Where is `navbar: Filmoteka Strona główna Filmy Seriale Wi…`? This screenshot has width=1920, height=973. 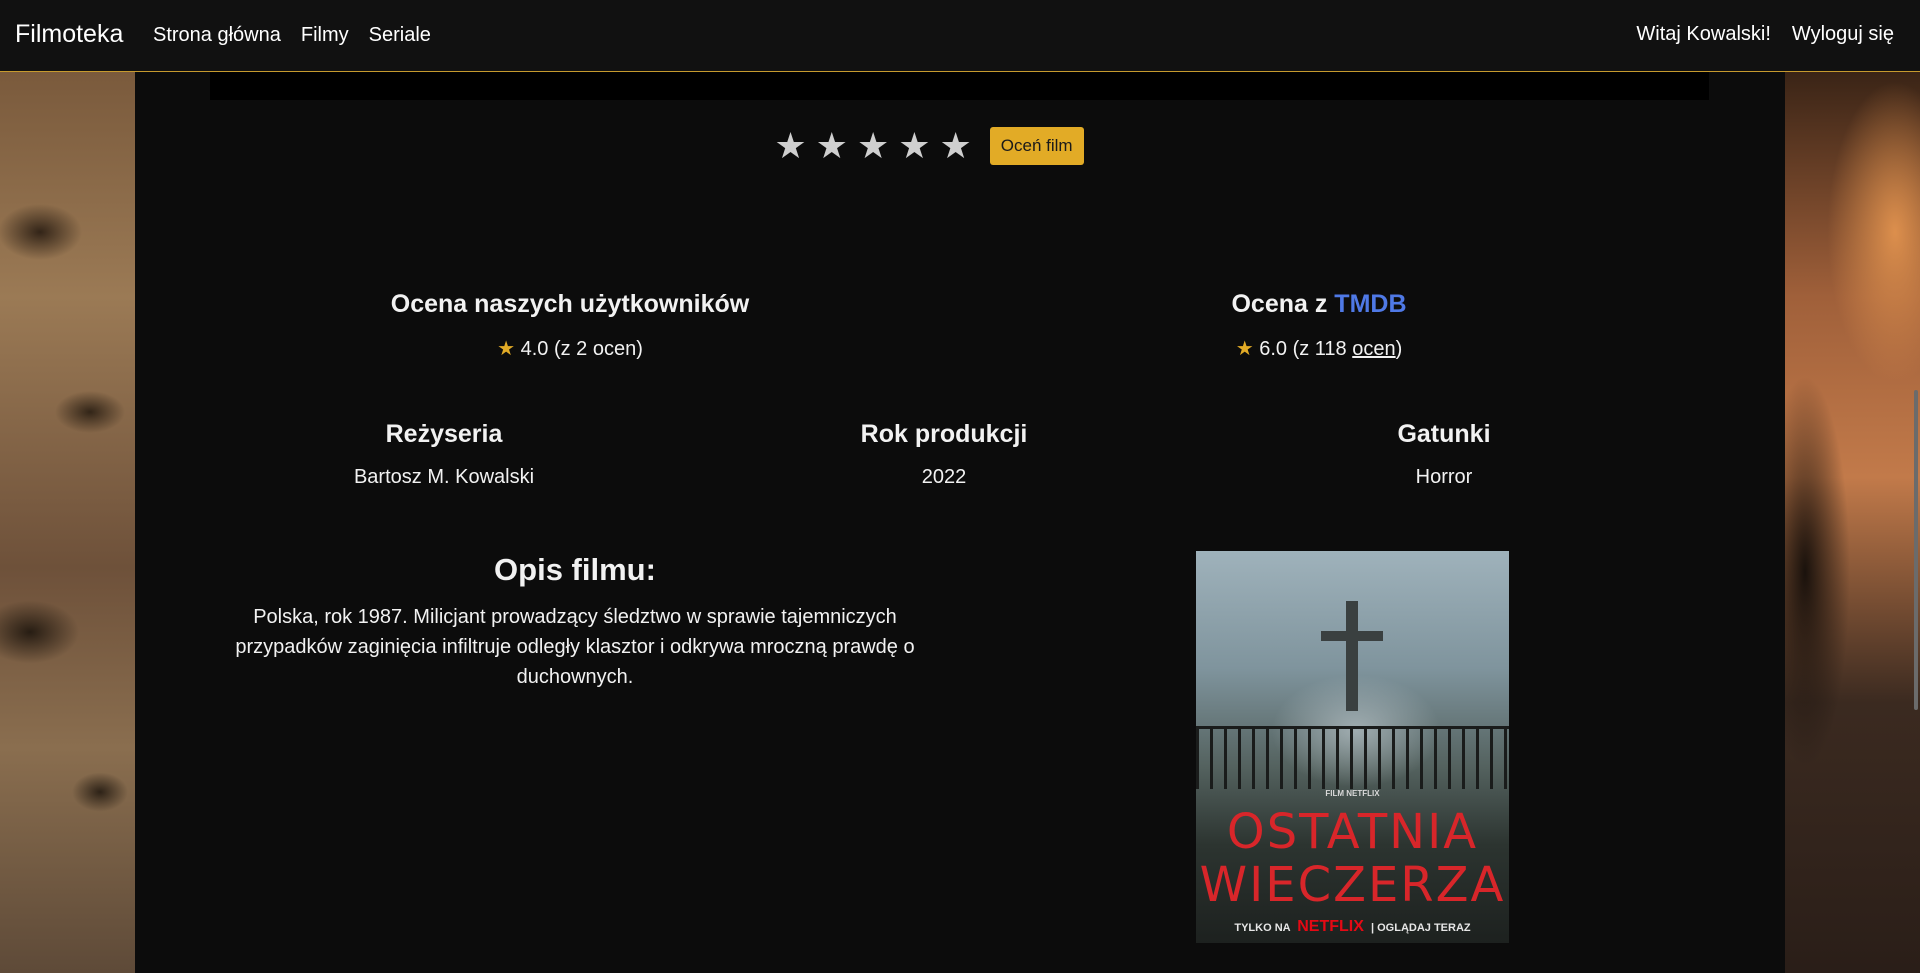
navbar: Filmoteka Strona główna Filmy Seriale Wi… is located at coordinates (960, 36).